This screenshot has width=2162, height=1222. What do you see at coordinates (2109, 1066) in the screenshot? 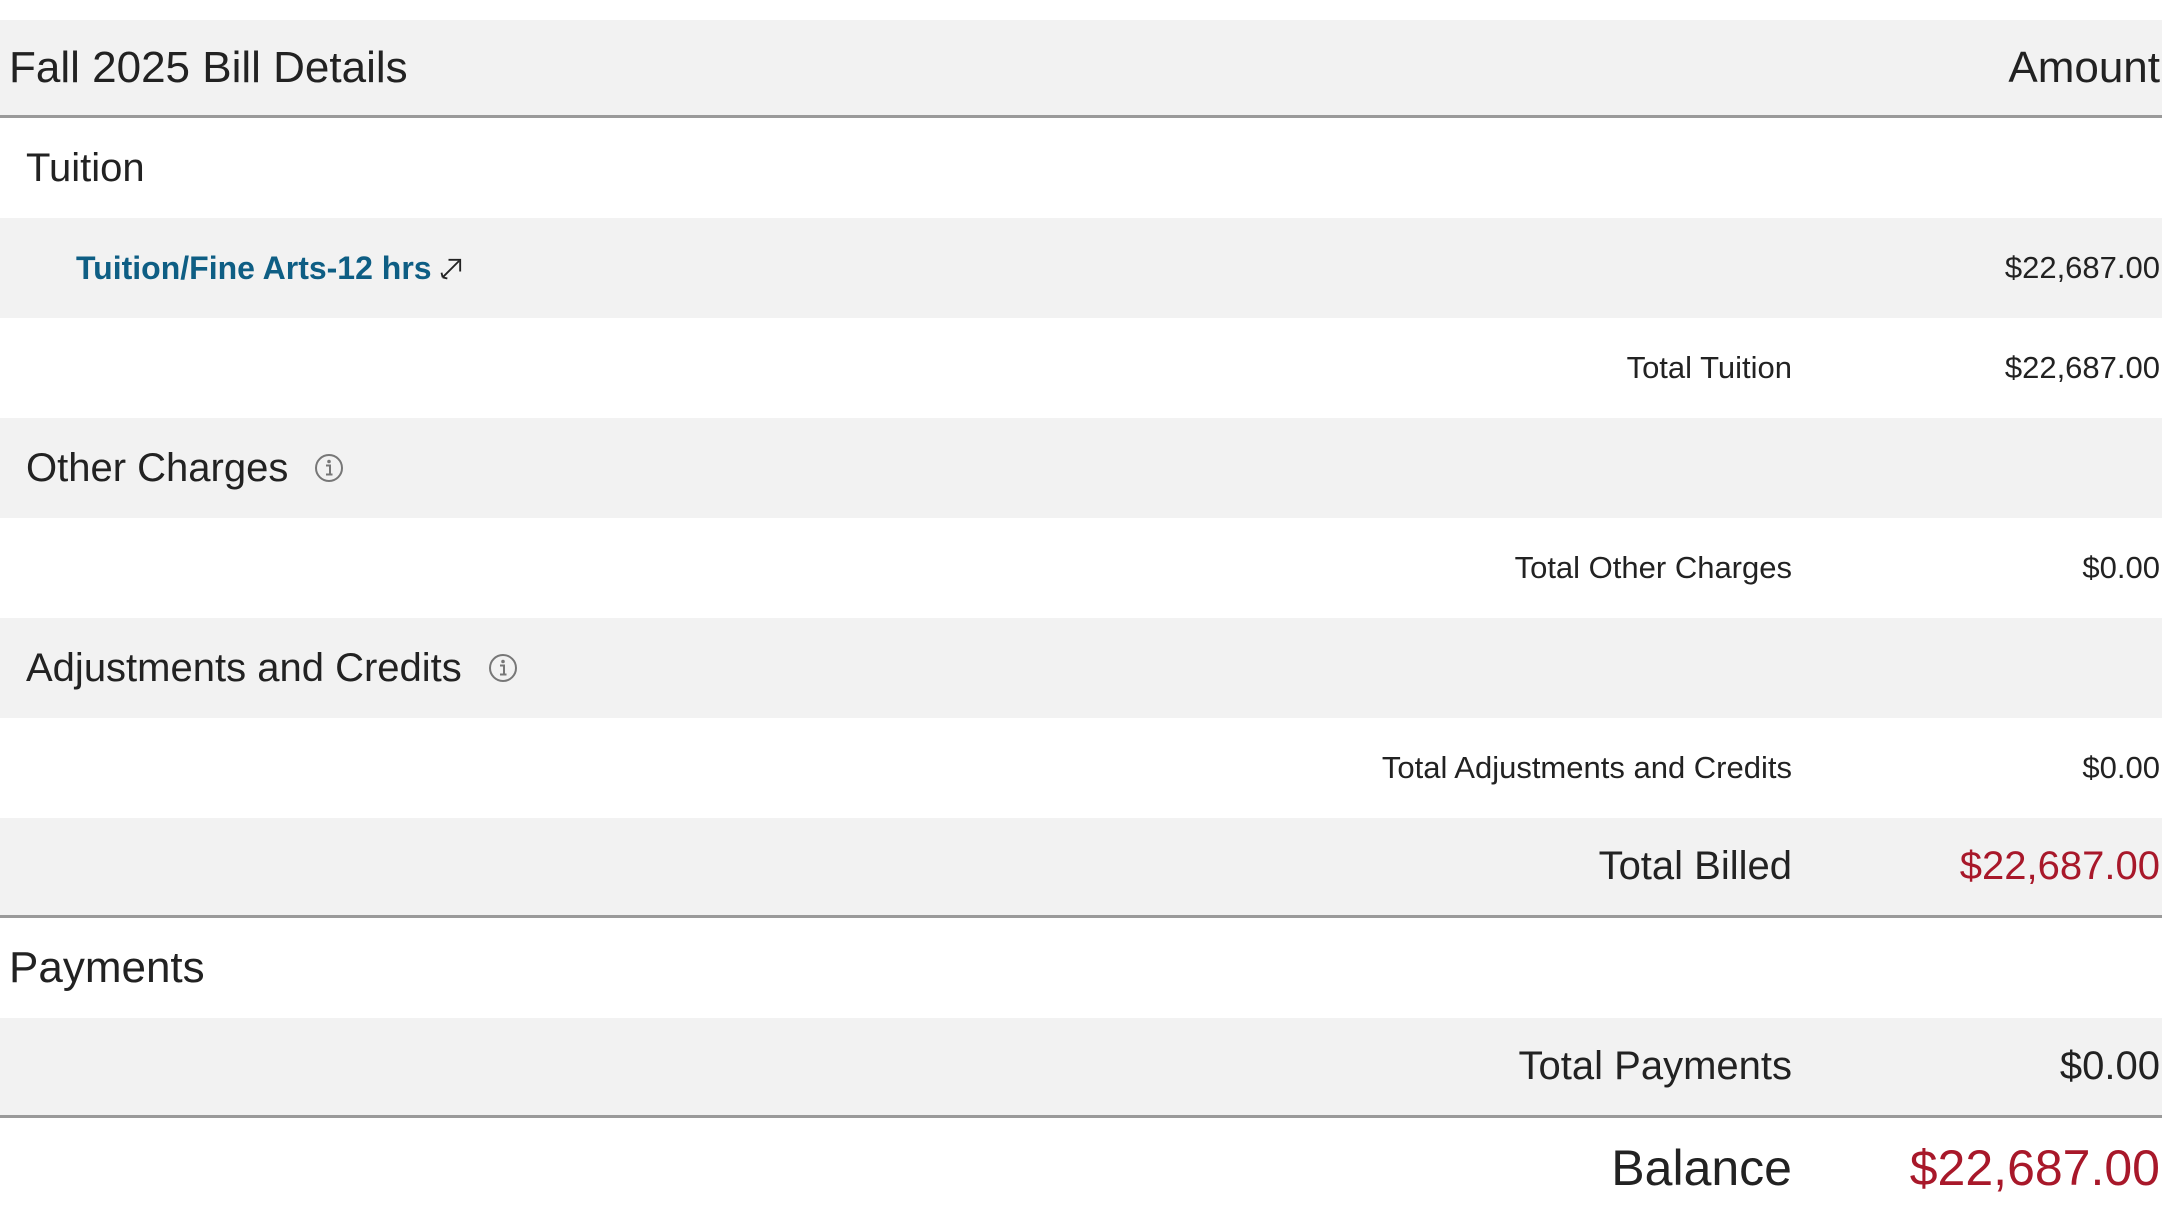
I see `total-payments-amount: $0.00` at bounding box center [2109, 1066].